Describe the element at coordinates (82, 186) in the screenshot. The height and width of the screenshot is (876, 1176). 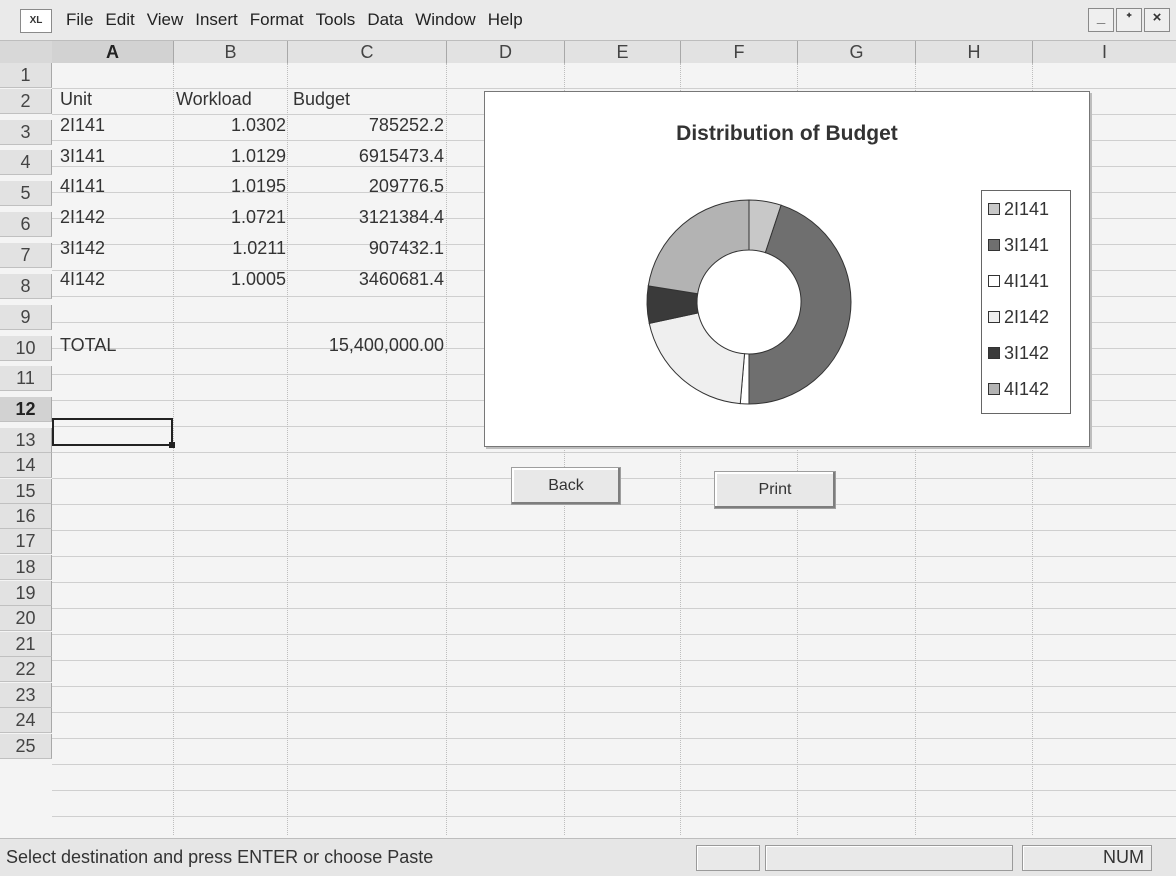
I see `cell-unit: 4I141` at that location.